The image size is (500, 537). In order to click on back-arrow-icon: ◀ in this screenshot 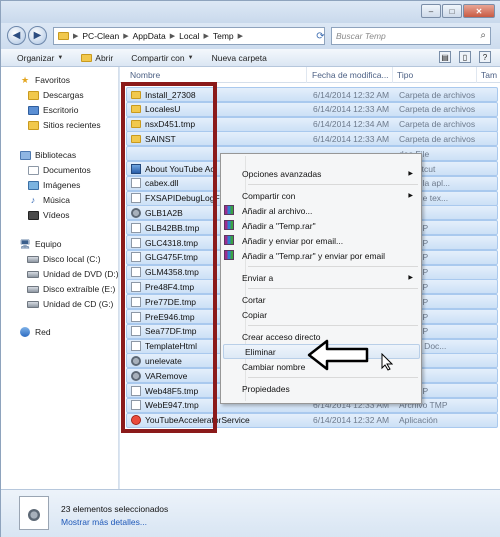, I will do `click(16, 35)`.